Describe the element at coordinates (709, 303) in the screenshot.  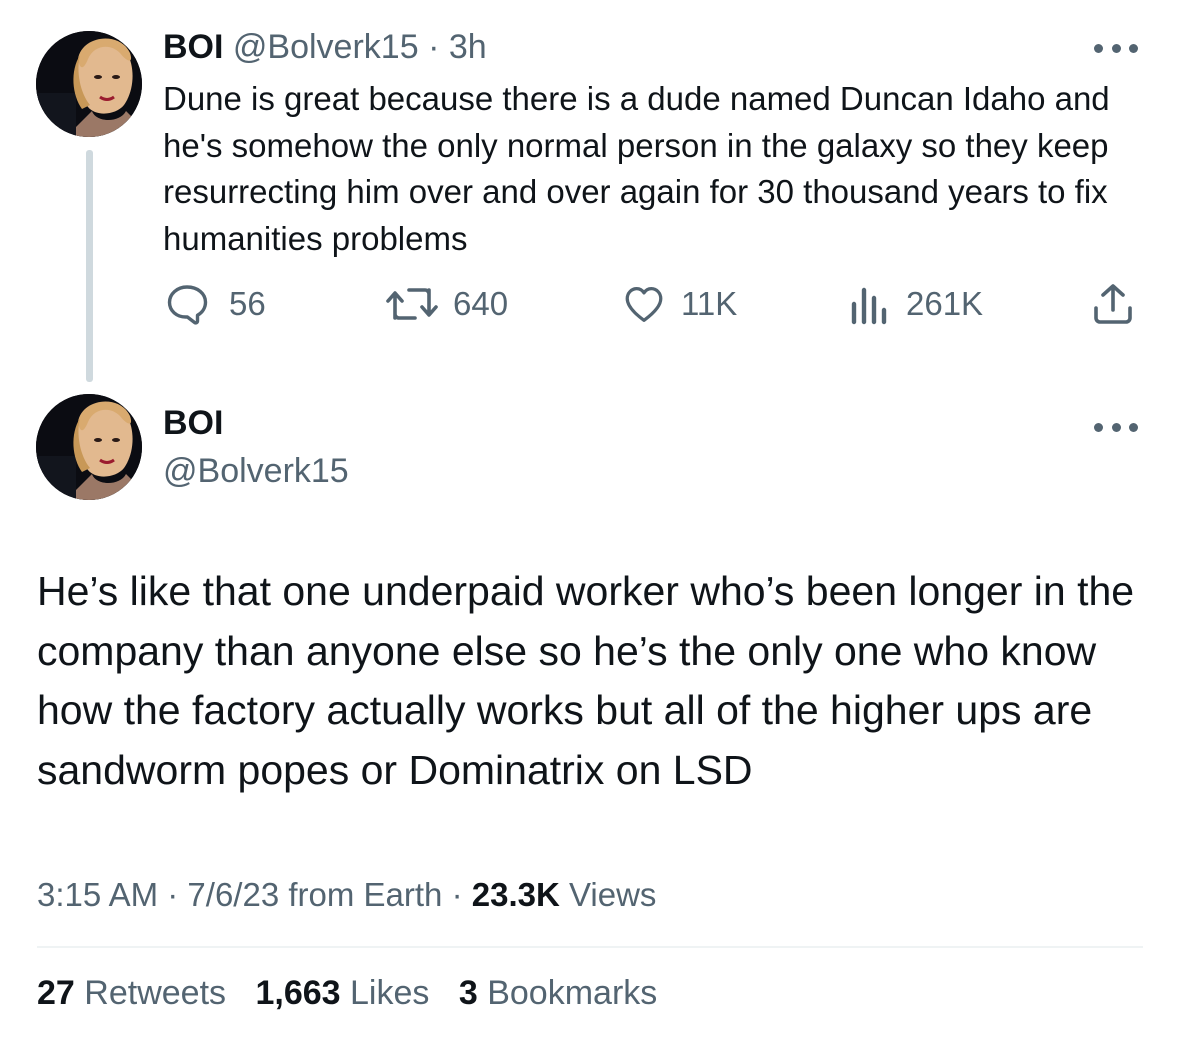
I see `like-count: 11K` at that location.